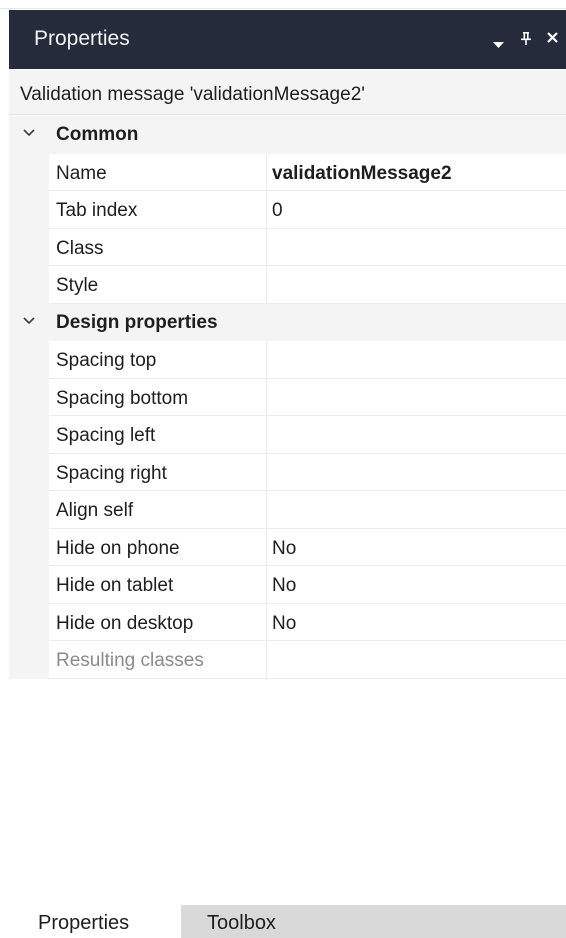 This screenshot has width=566, height=938. What do you see at coordinates (552, 38) in the screenshot?
I see `close-icon` at bounding box center [552, 38].